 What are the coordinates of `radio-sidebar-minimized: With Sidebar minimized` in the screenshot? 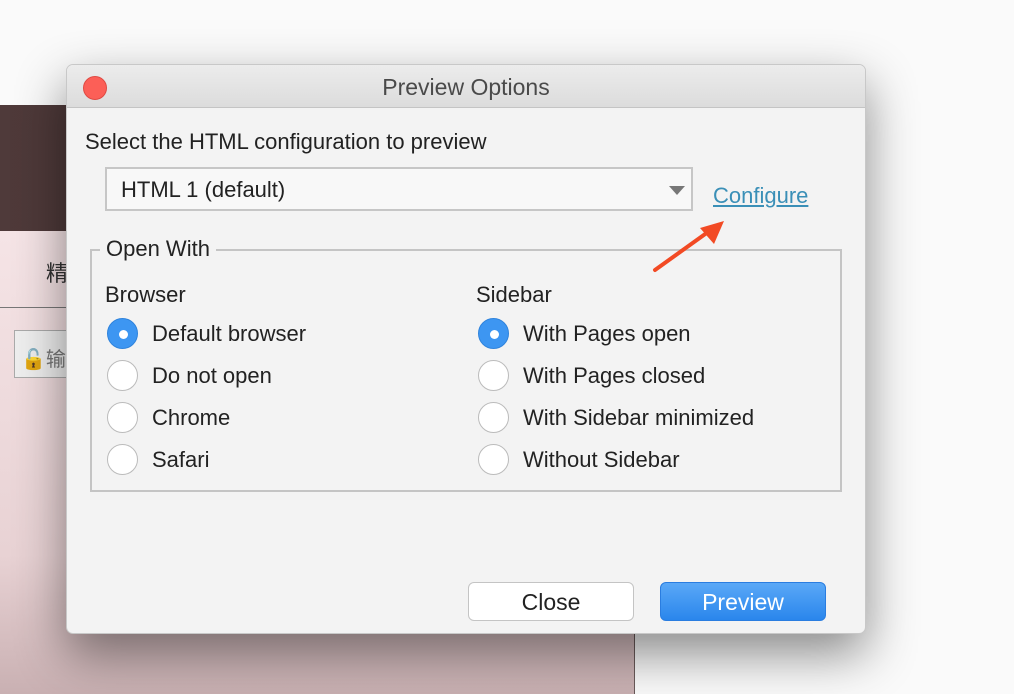 It's located at (616, 417).